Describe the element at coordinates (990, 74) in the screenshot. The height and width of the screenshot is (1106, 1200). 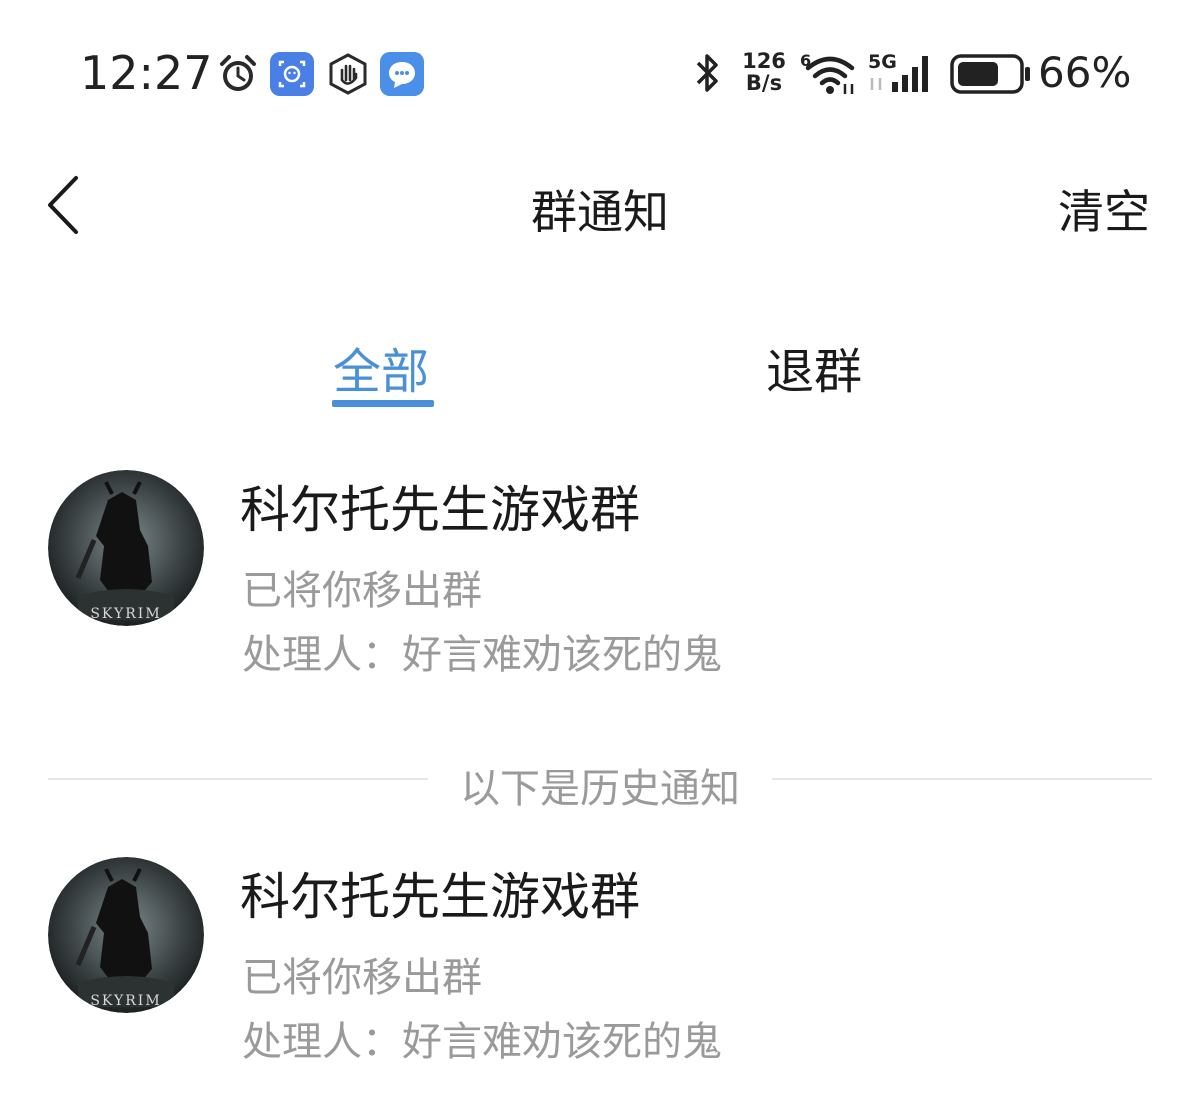
I see `battery-icon` at that location.